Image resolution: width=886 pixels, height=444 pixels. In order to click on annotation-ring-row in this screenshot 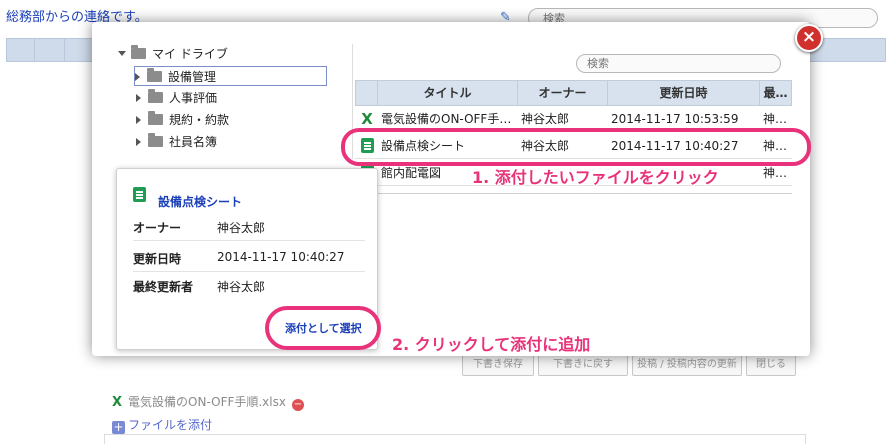, I will do `click(576, 147)`.